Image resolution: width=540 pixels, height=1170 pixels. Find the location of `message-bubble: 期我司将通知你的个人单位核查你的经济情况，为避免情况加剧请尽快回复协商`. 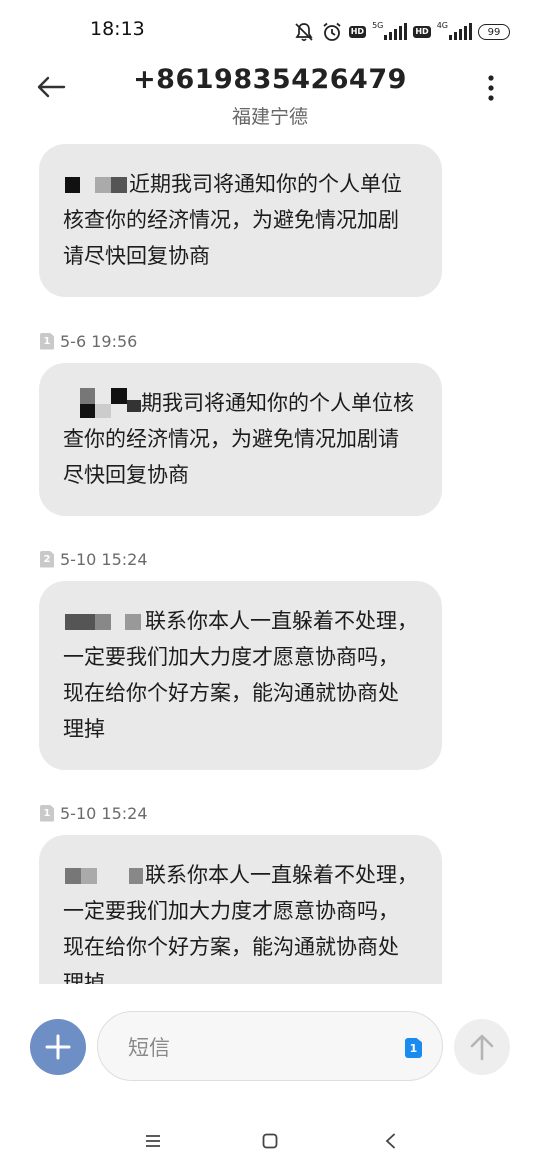

message-bubble: 期我司将通知你的个人单位核查你的经济情况，为避免情况加剧请尽快回复协商 is located at coordinates (240, 439).